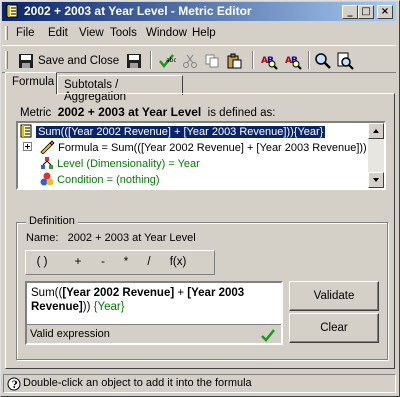  I want to click on metric-editor-app-icon, so click(12, 11).